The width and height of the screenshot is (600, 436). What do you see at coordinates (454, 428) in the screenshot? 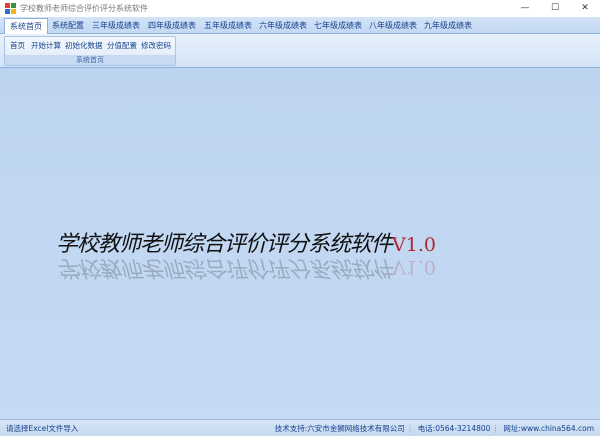
I see `phone-text: 电话:0564-3214800` at bounding box center [454, 428].